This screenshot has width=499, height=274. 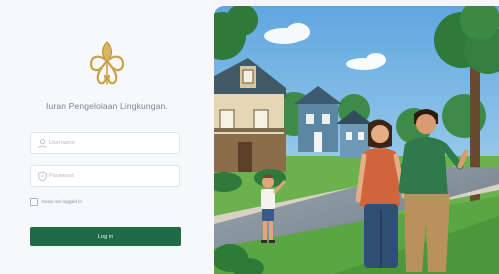 What do you see at coordinates (107, 63) in the screenshot?
I see `logo` at bounding box center [107, 63].